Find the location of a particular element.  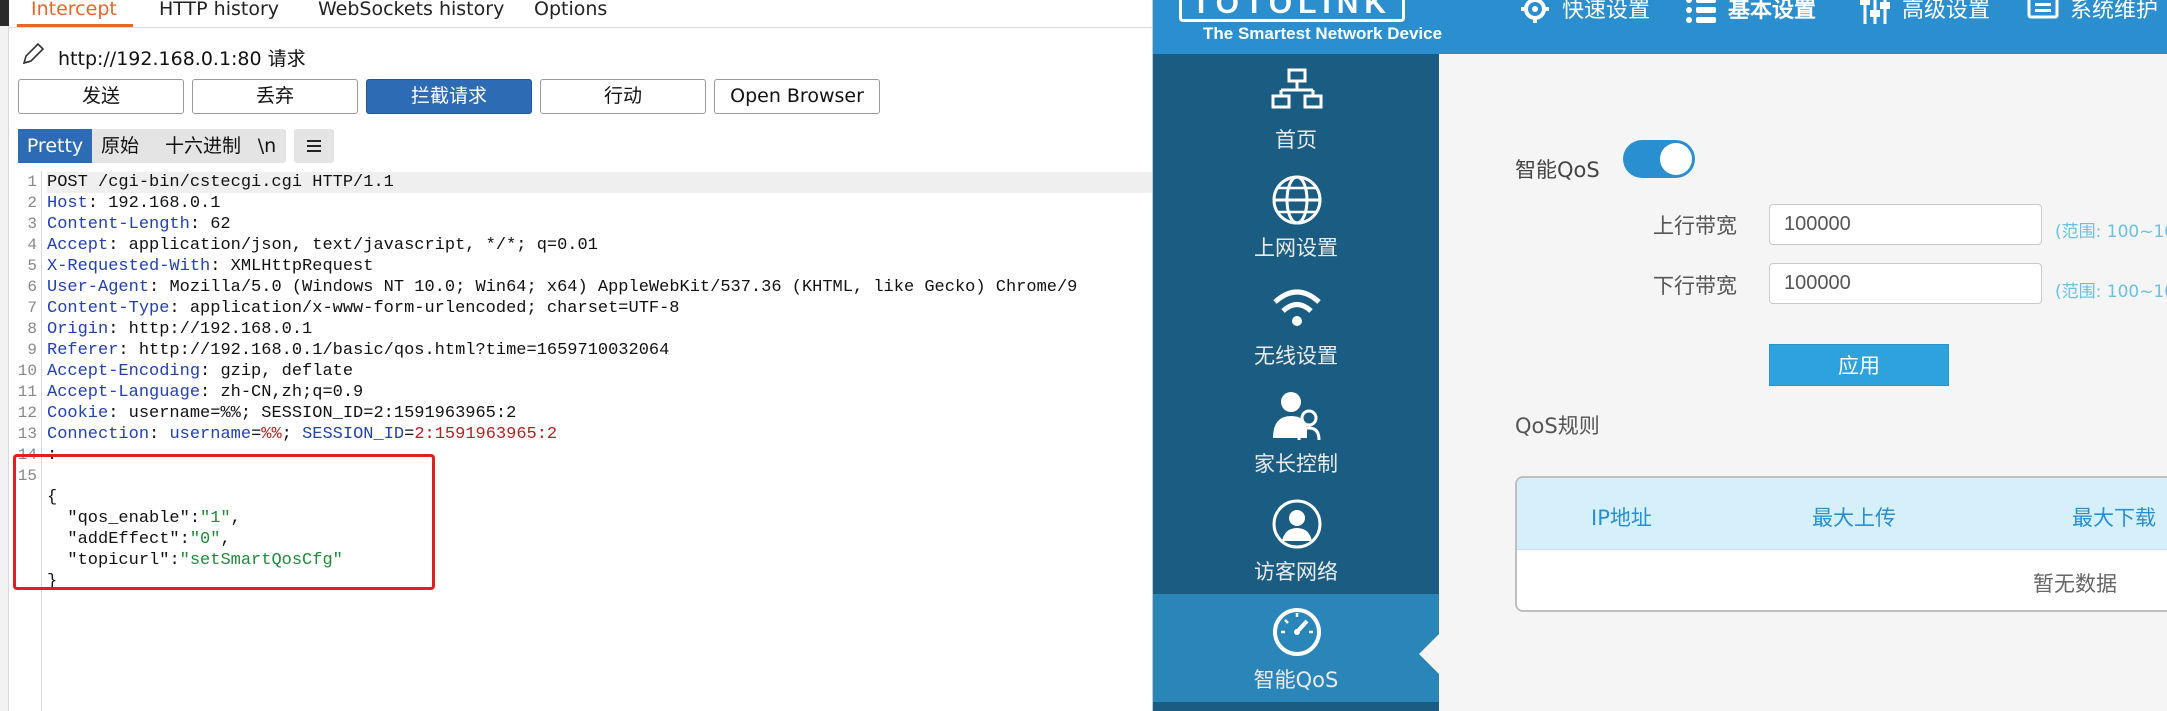

line-number-gutter: 1 2 3 4 5 6 7 8 9 10 11 12 13 14 15 is located at coordinates (25, 441).